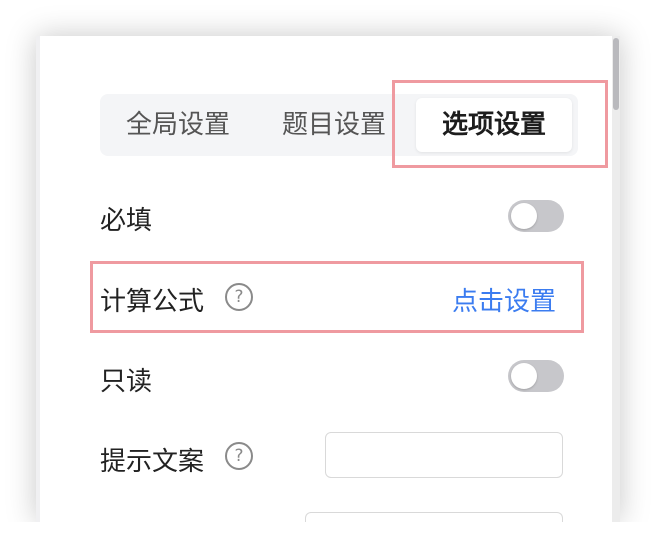  I want to click on scrollbar-thumb, so click(616, 74).